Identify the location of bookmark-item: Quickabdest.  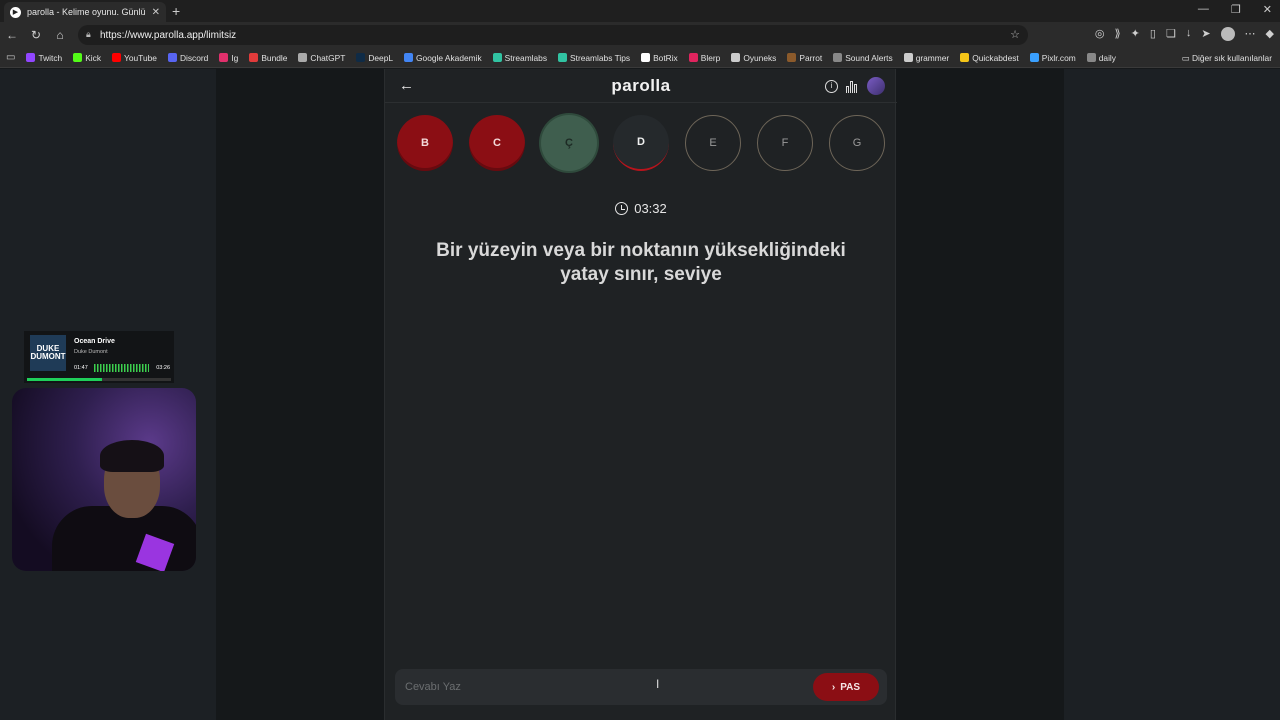
(989, 58).